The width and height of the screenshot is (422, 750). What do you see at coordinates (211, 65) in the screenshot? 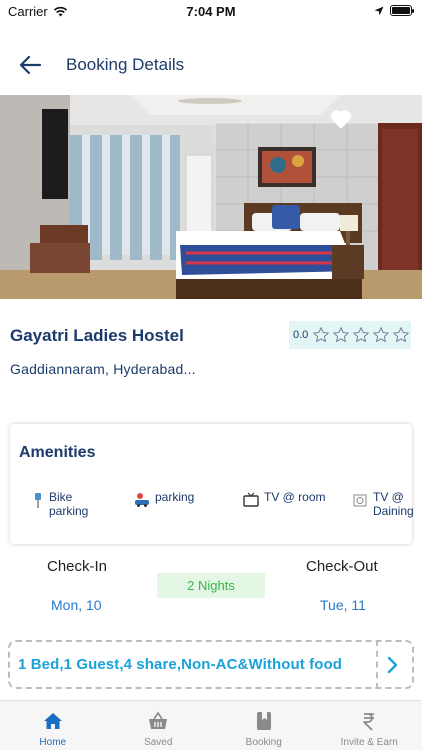
I see `nav-header: Booking Details` at bounding box center [211, 65].